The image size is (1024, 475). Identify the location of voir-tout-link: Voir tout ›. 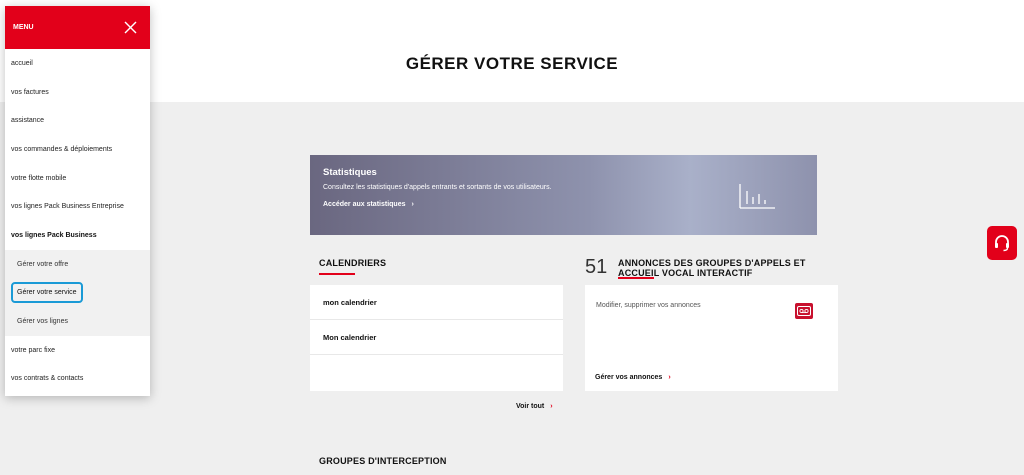
(534, 406).